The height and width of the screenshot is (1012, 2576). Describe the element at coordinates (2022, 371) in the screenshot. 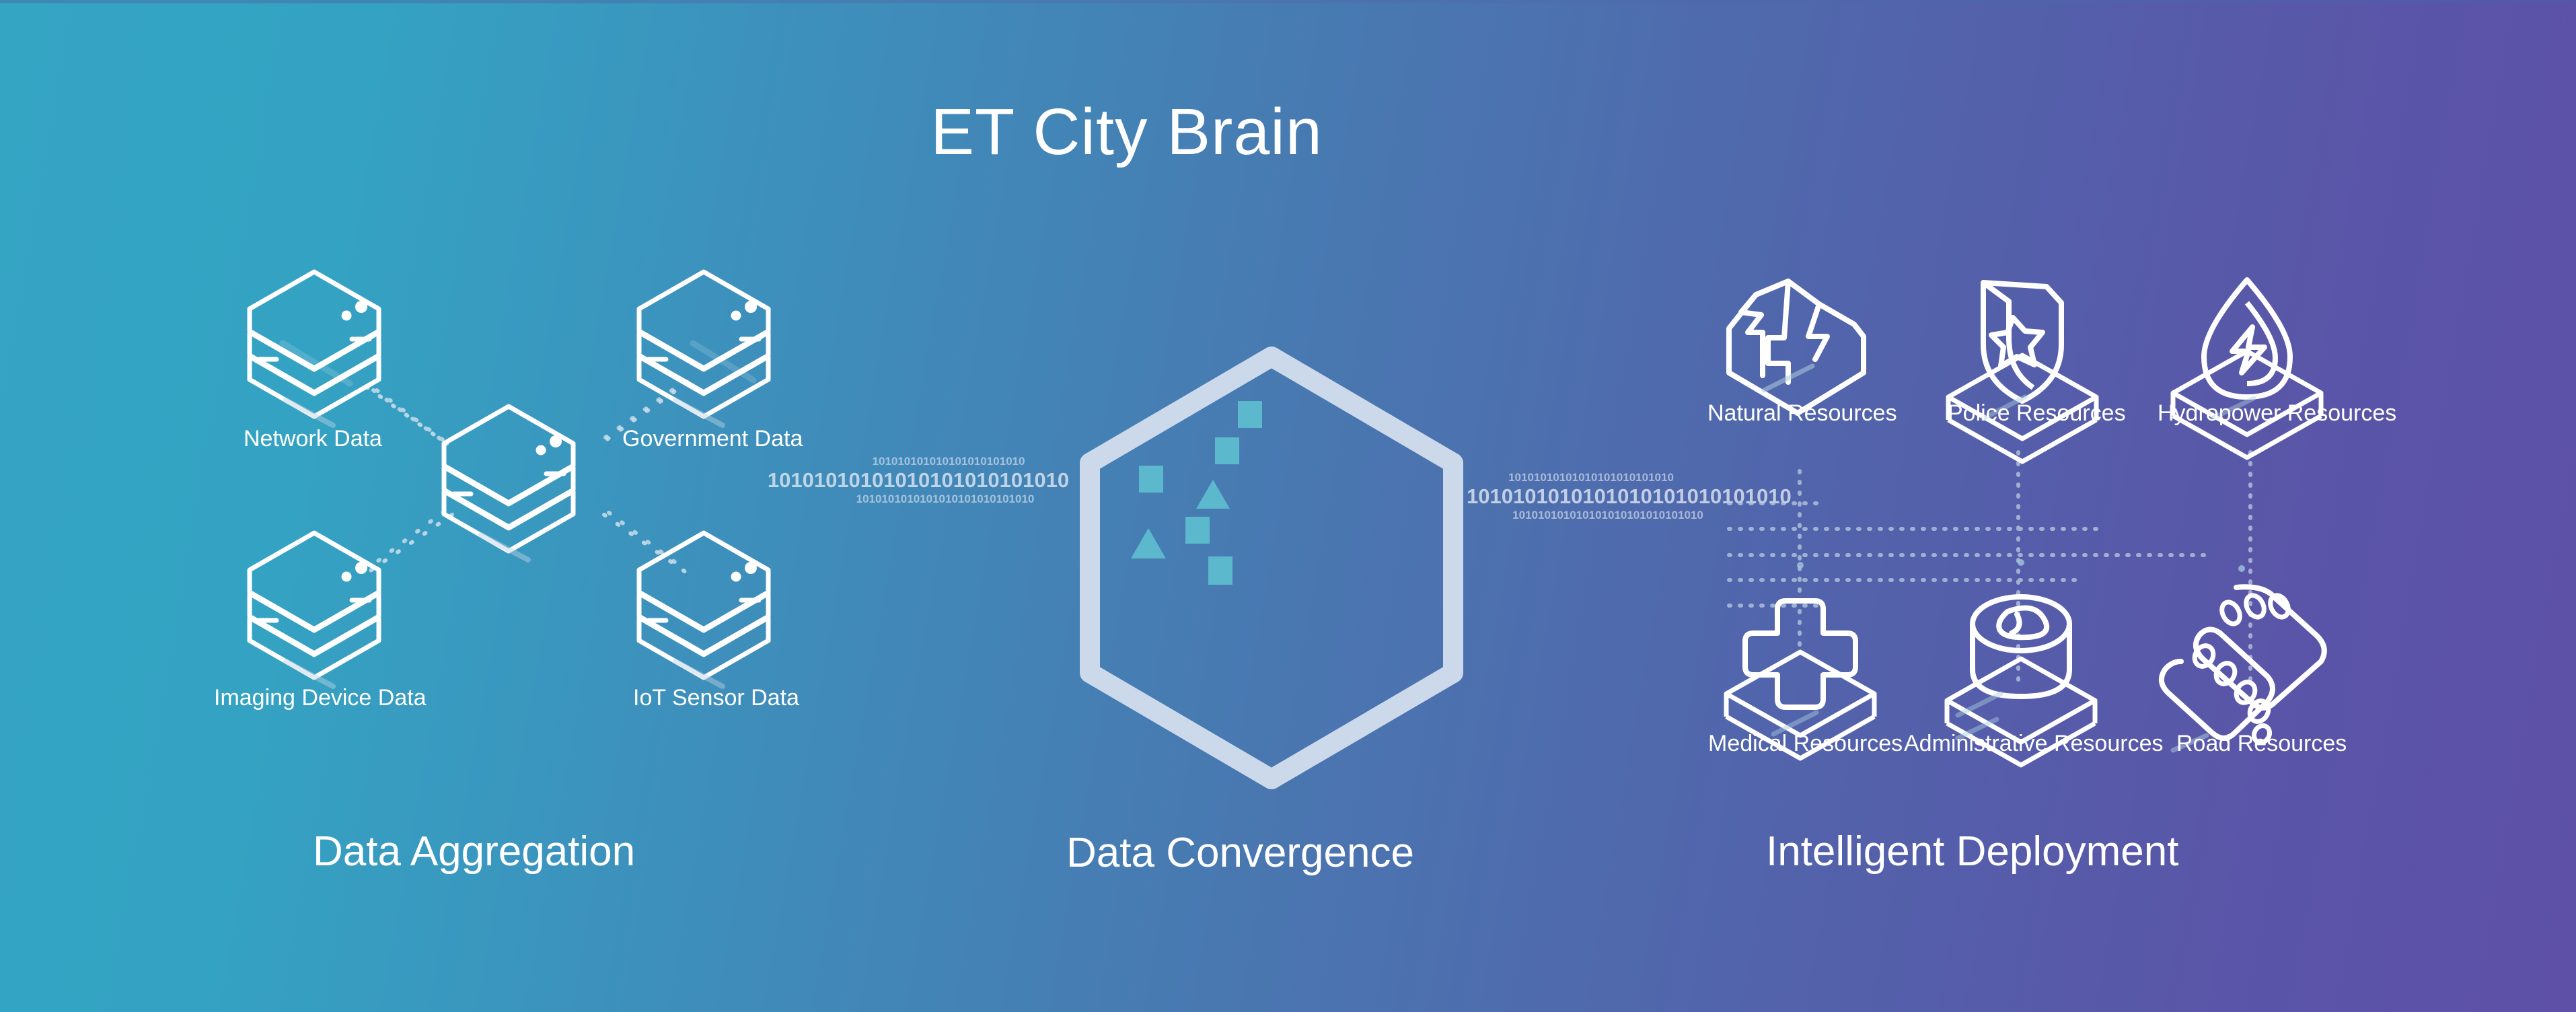

I see `shield-star-icon` at that location.